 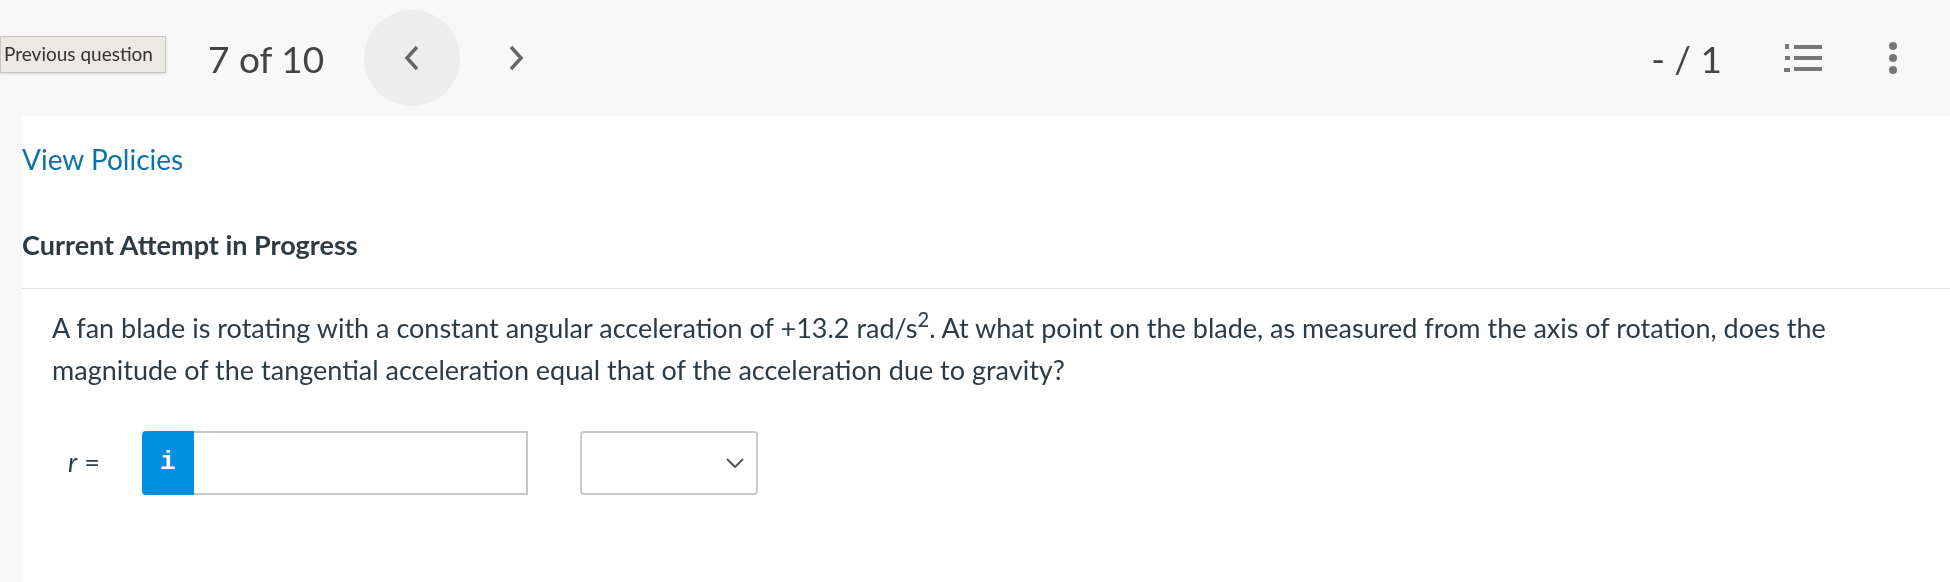 I want to click on question-text: A fan blade is rotating with a constant angular acceleration of +13.2 rad/s$^{2}$. At what point on the blade, as measured from the axis of rotation, does the magnitude of the tangential acceleration equal that of the acceleration due to gravity?, so click(x=939, y=347).